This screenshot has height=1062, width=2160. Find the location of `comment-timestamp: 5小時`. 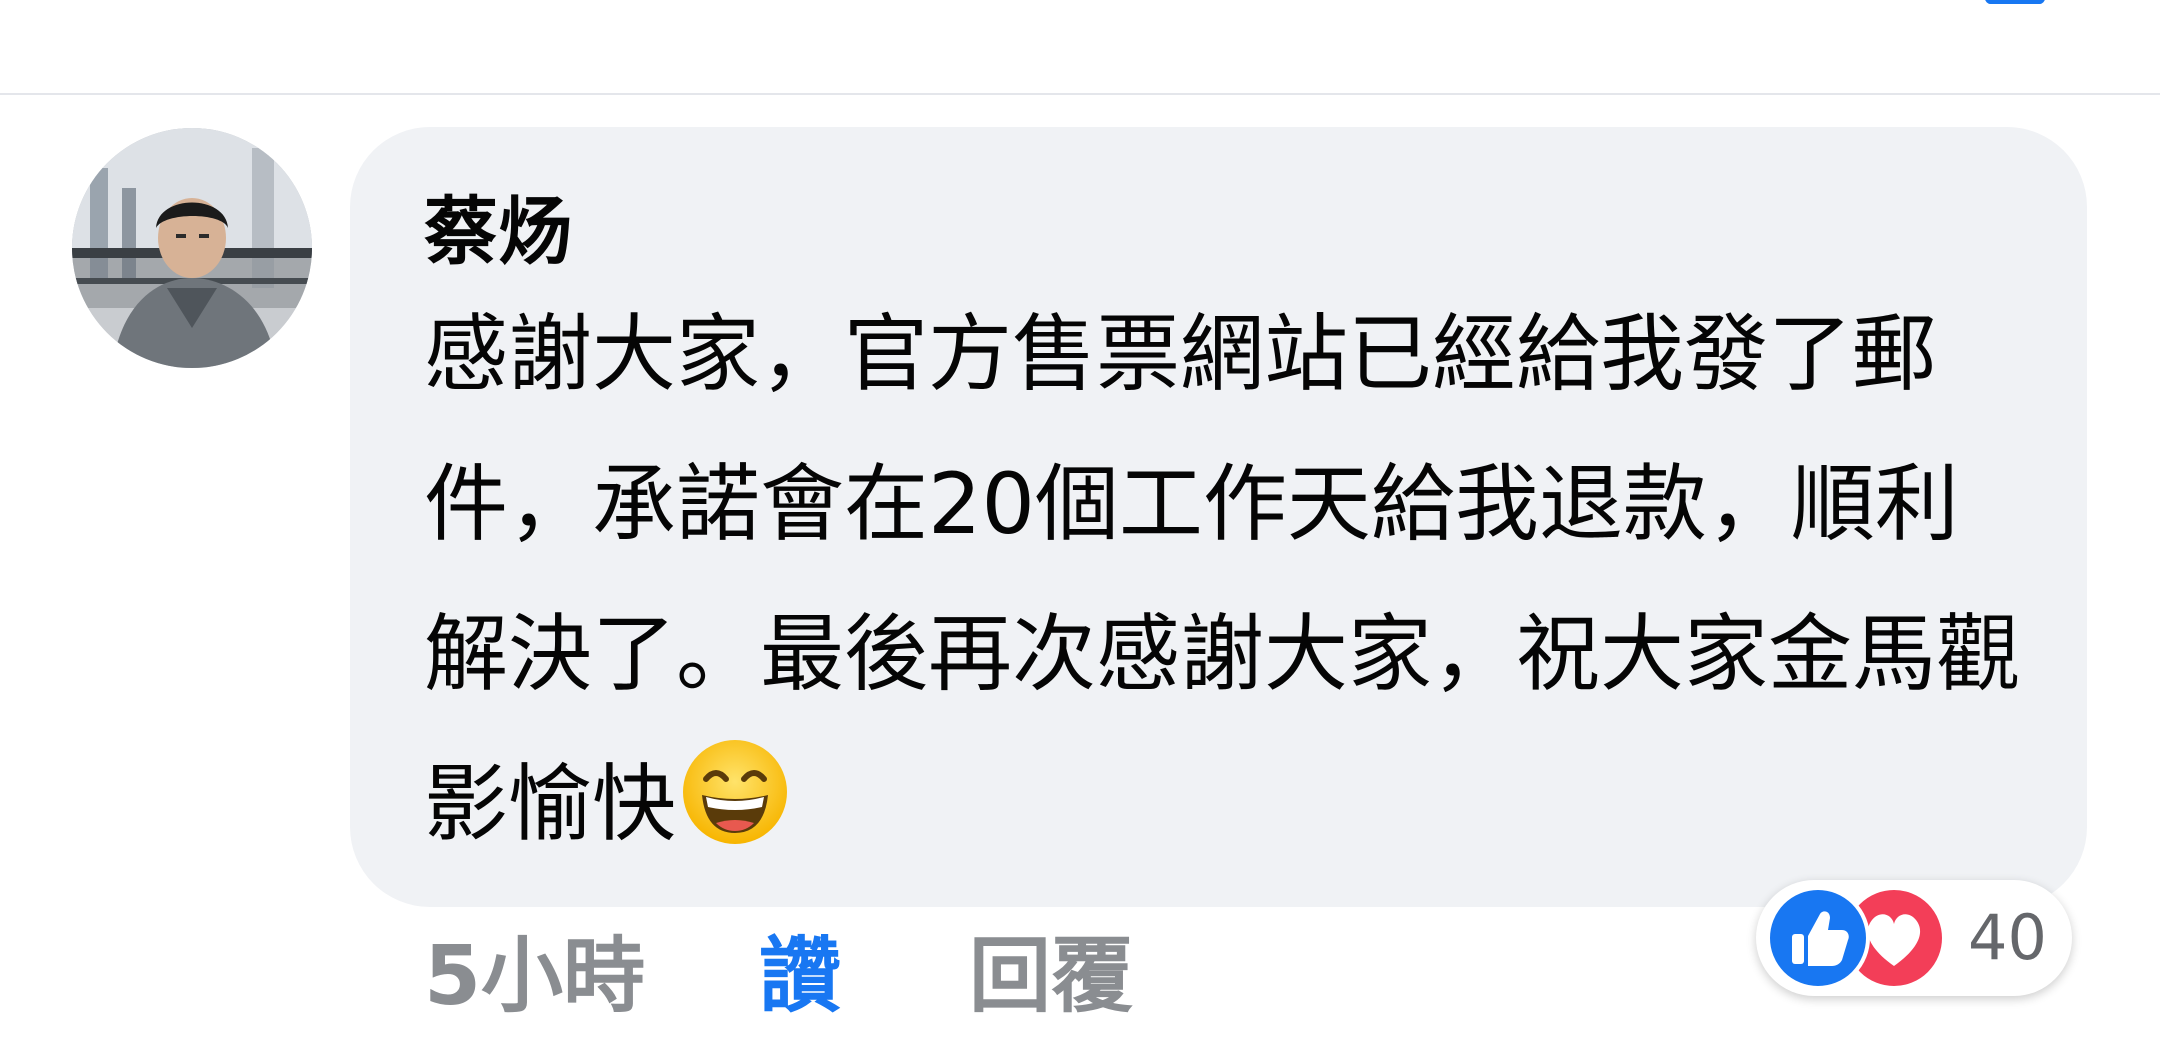

comment-timestamp: 5小時 is located at coordinates (591, 968).